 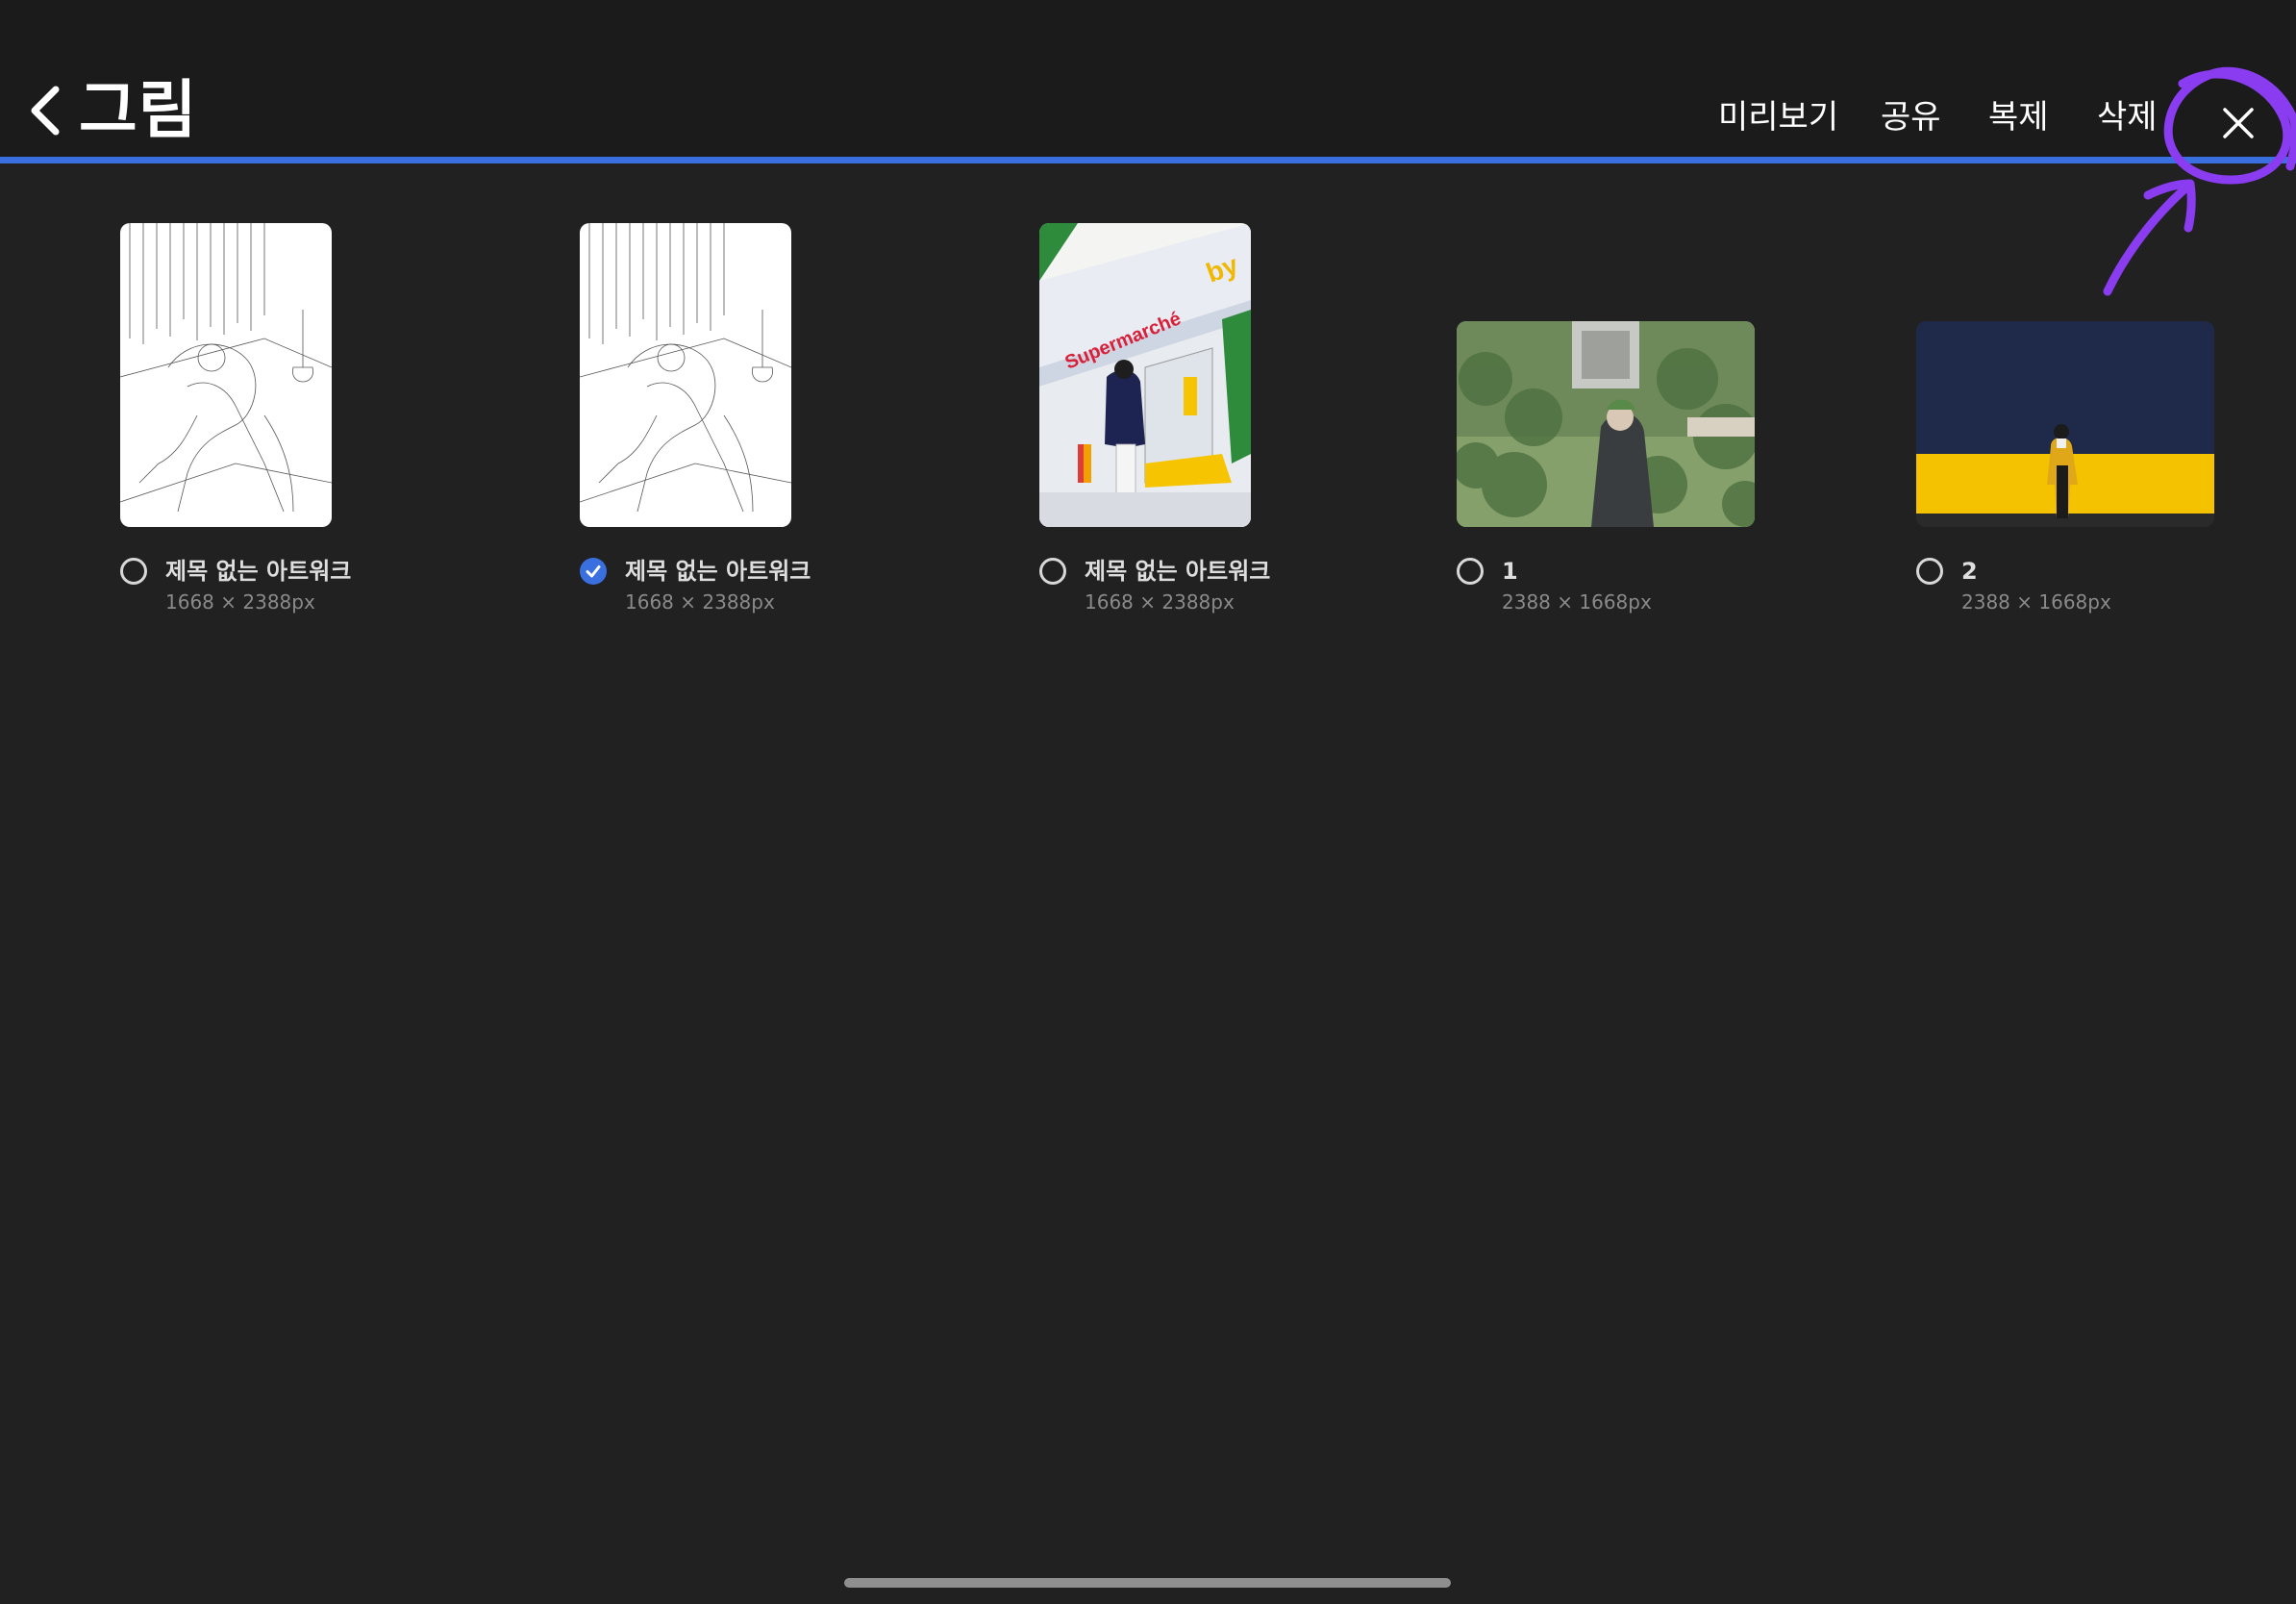 I want to click on header-accent-line, so click(x=1148, y=160).